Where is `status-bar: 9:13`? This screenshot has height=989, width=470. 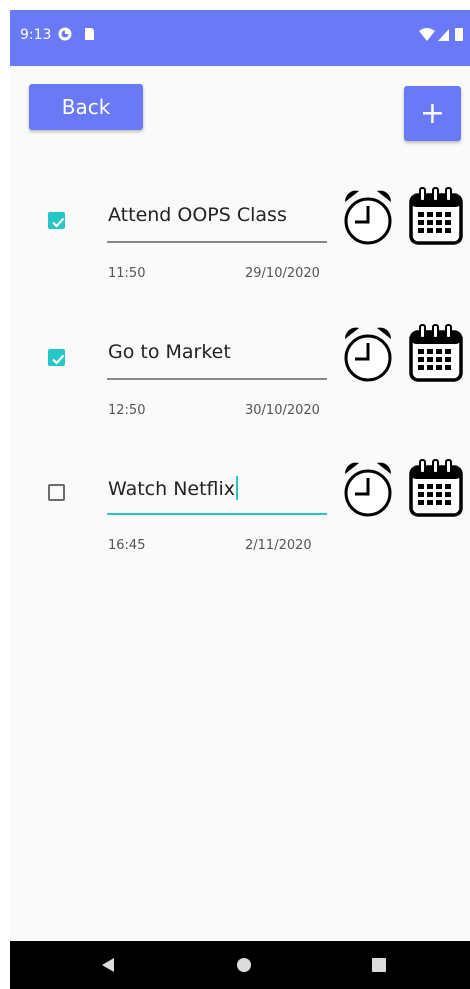
status-bar: 9:13 is located at coordinates (240, 38).